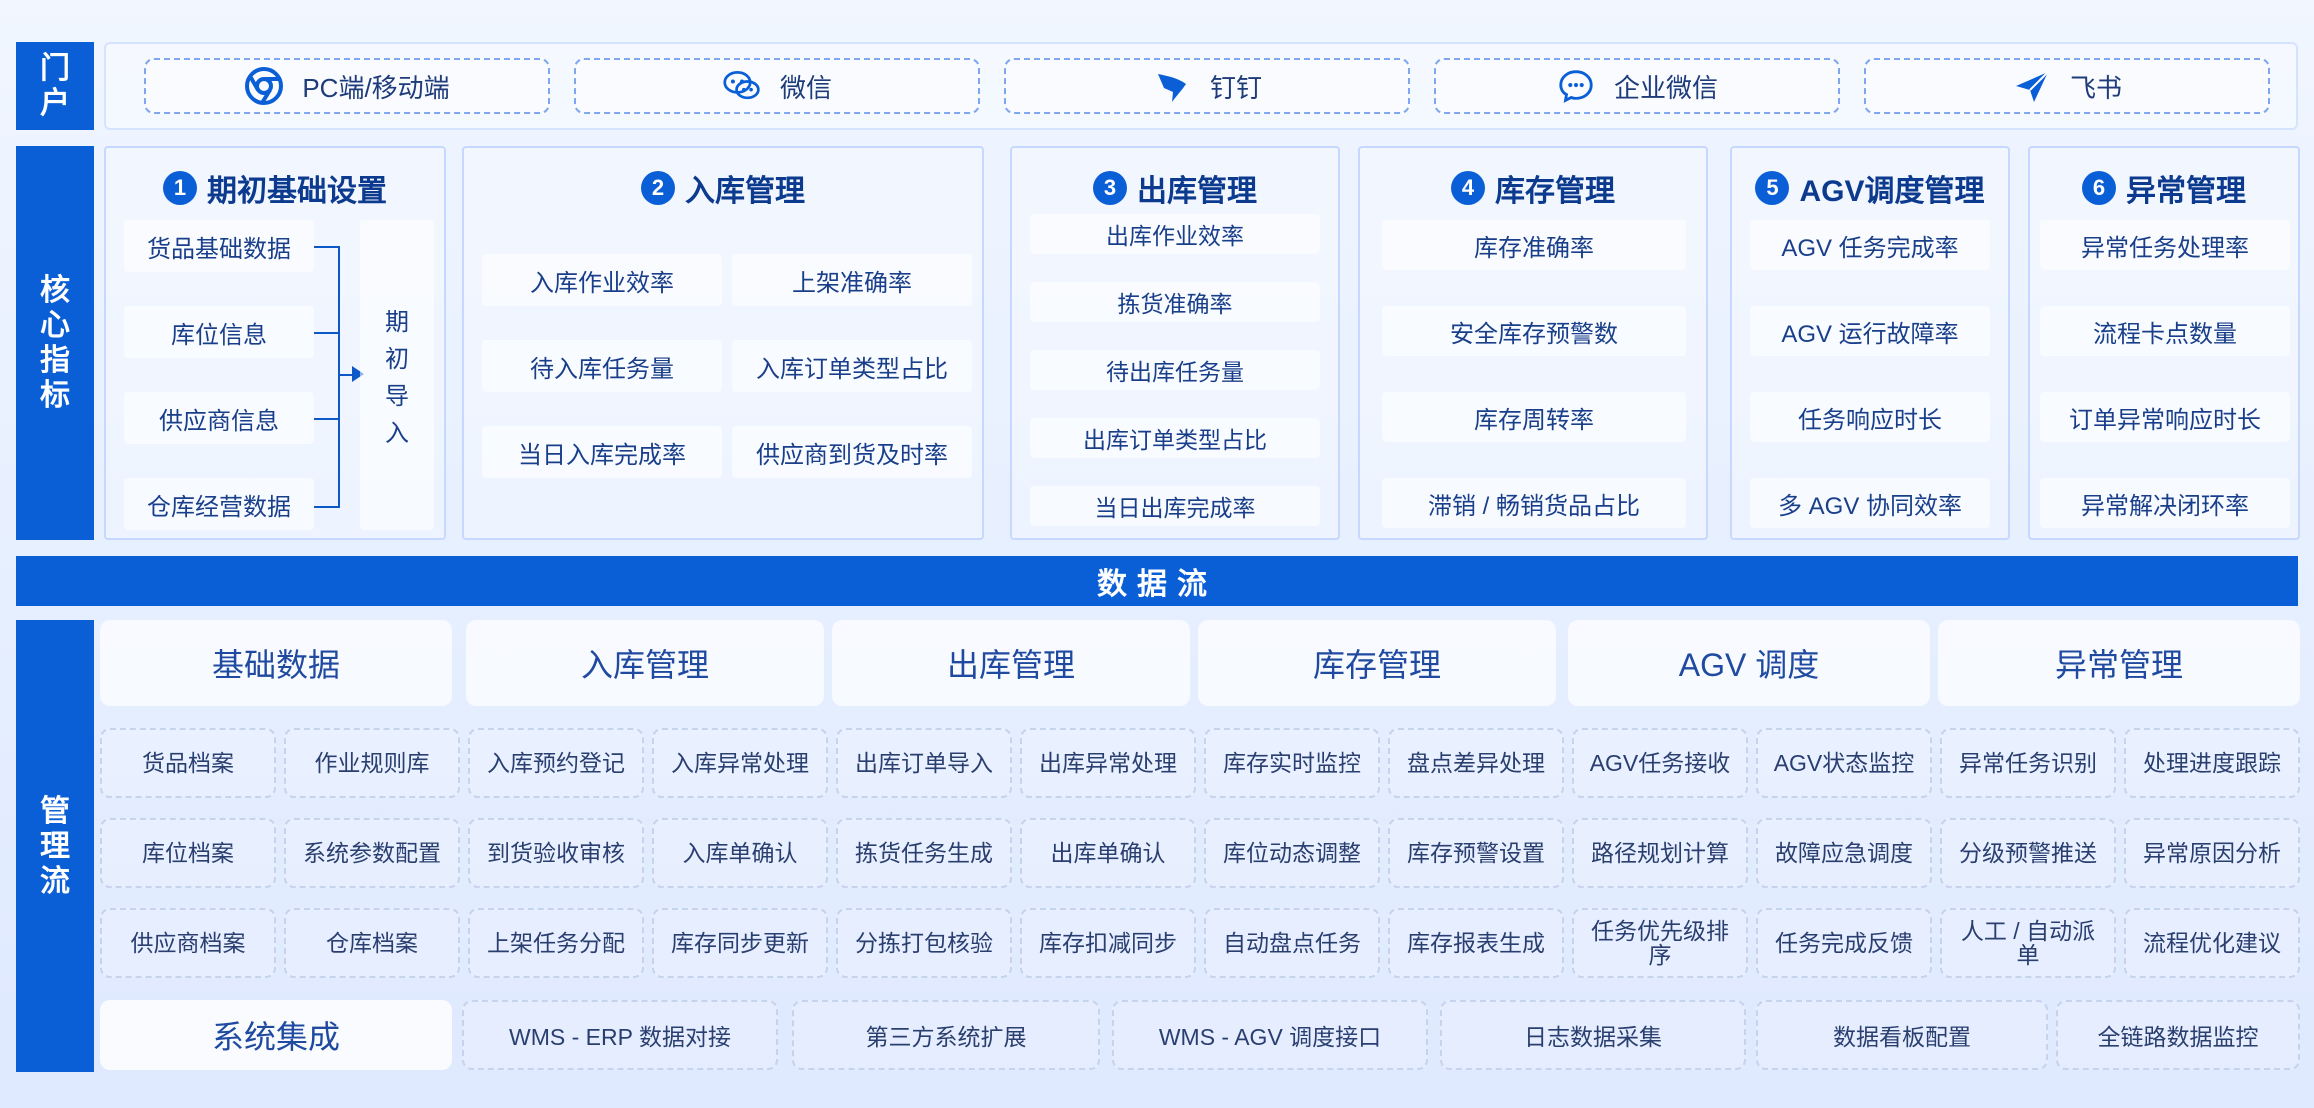 This screenshot has height=1108, width=2314. What do you see at coordinates (1157, 581) in the screenshot?
I see `data-flow-bar: 数据流` at bounding box center [1157, 581].